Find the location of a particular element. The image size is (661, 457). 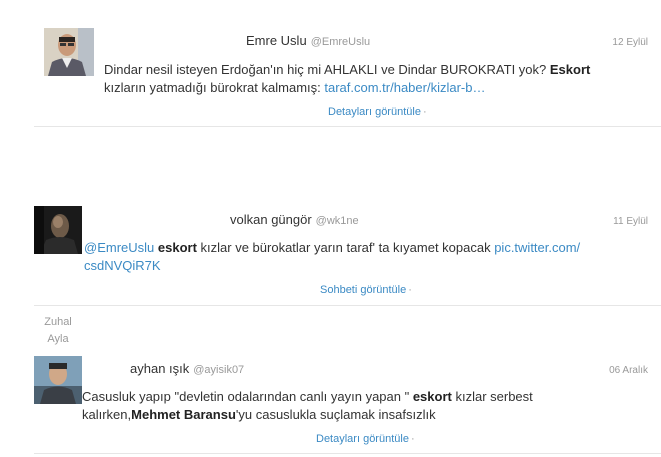

tweet-1-author: Emre Uslu @EmreUslu is located at coordinates (308, 40).